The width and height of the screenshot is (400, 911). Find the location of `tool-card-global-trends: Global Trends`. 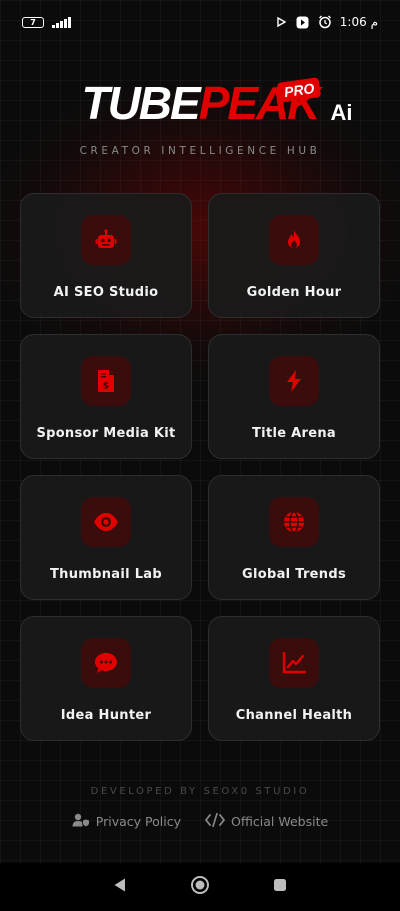

tool-card-global-trends: Global Trends is located at coordinates (294, 537).